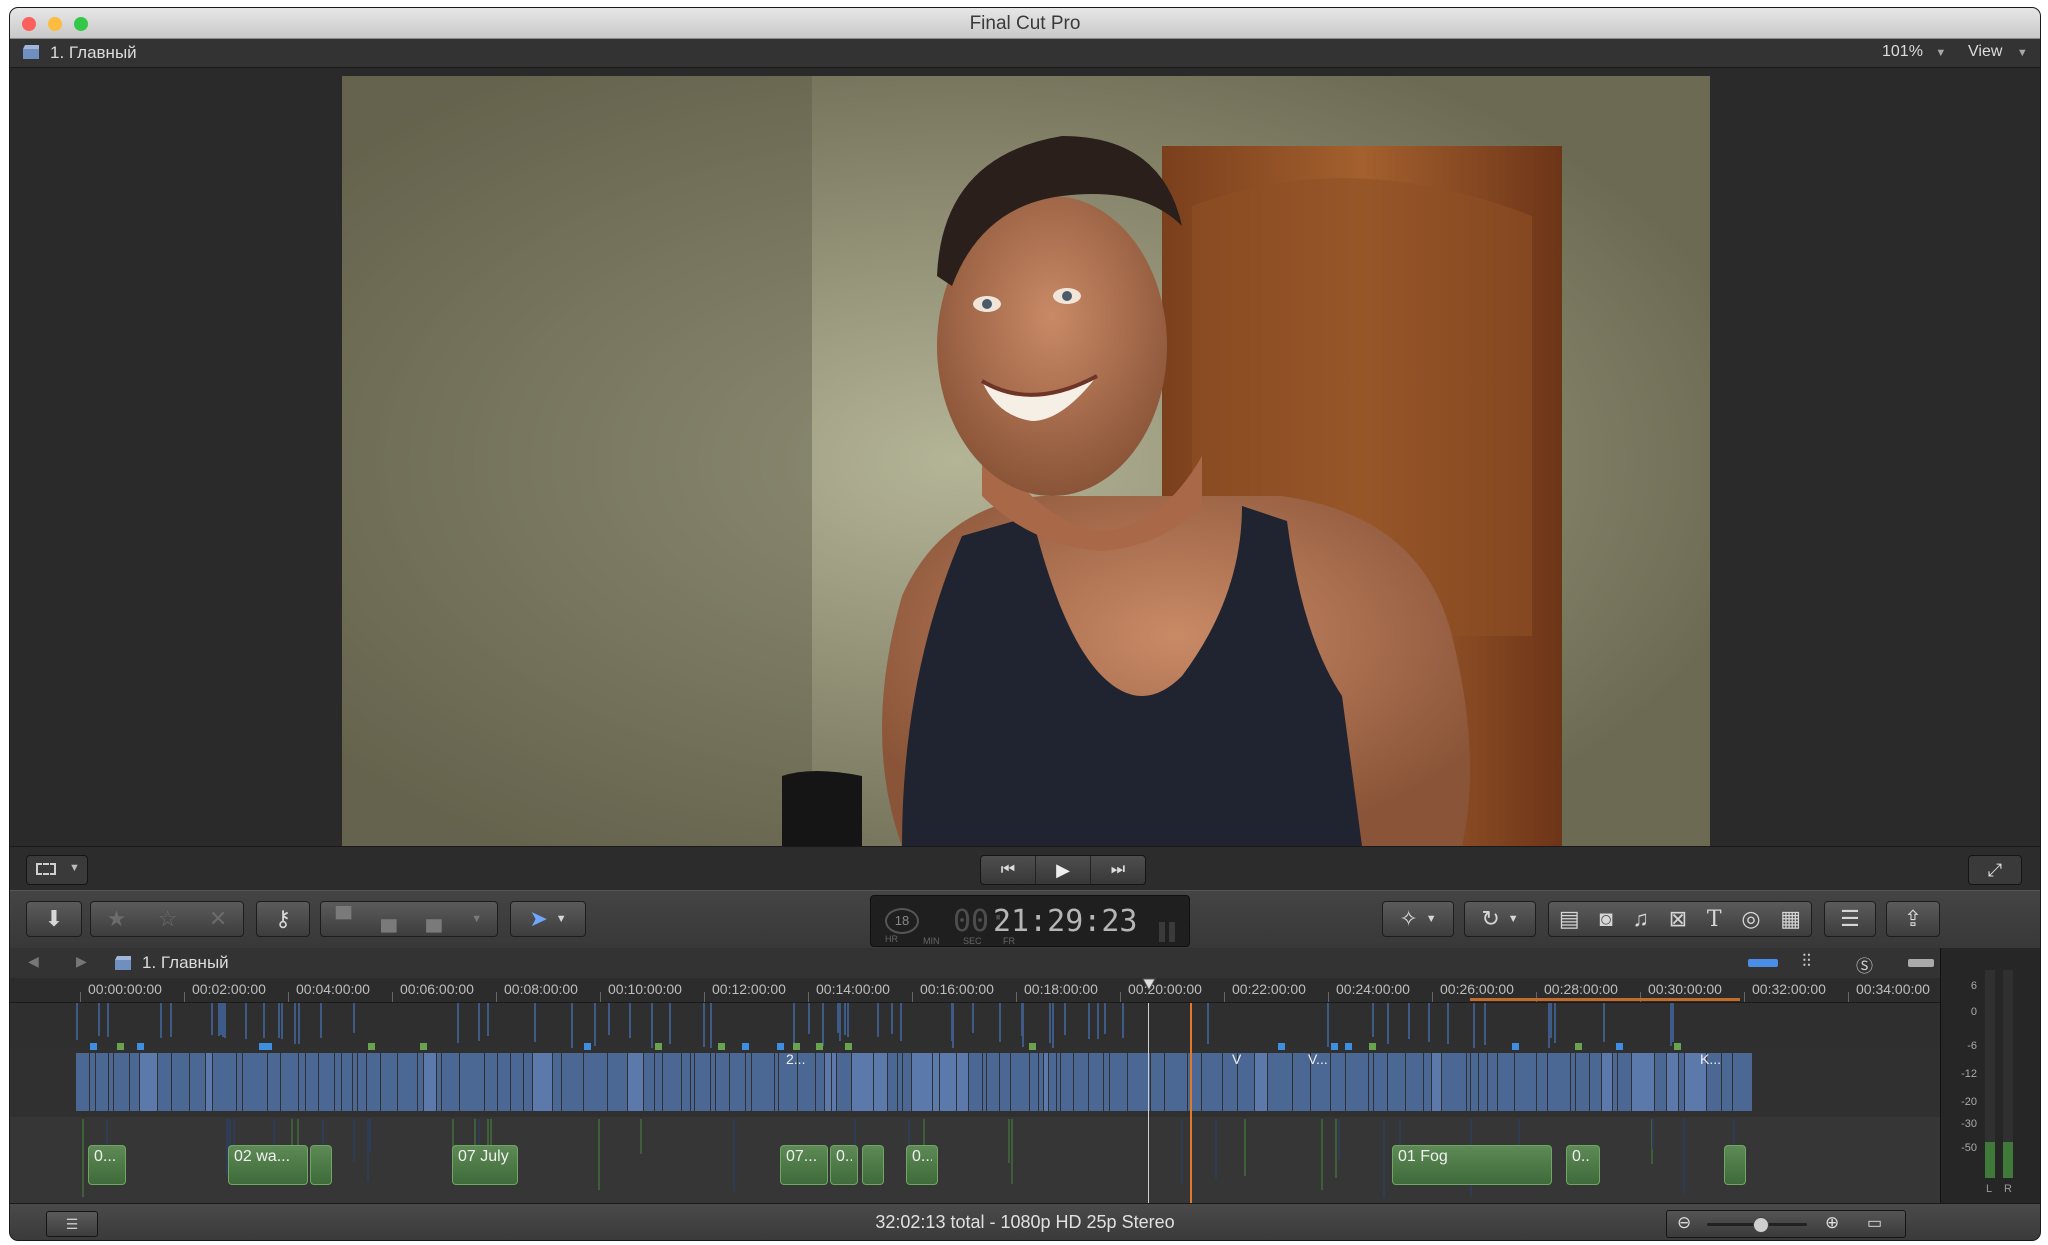  Describe the element at coordinates (33, 961) in the screenshot. I see `back-arrow-icon: ◀` at that location.